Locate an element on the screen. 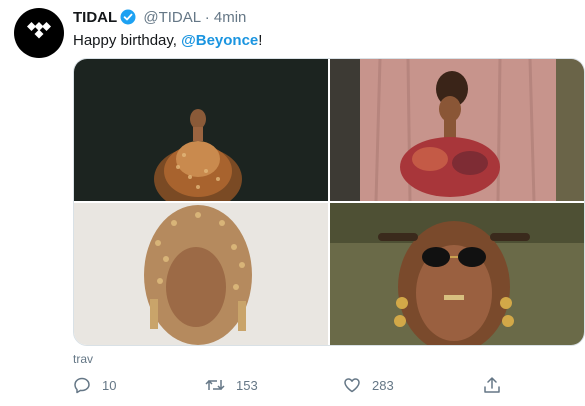 This screenshot has height=406, width=585. avatar is located at coordinates (39, 33).